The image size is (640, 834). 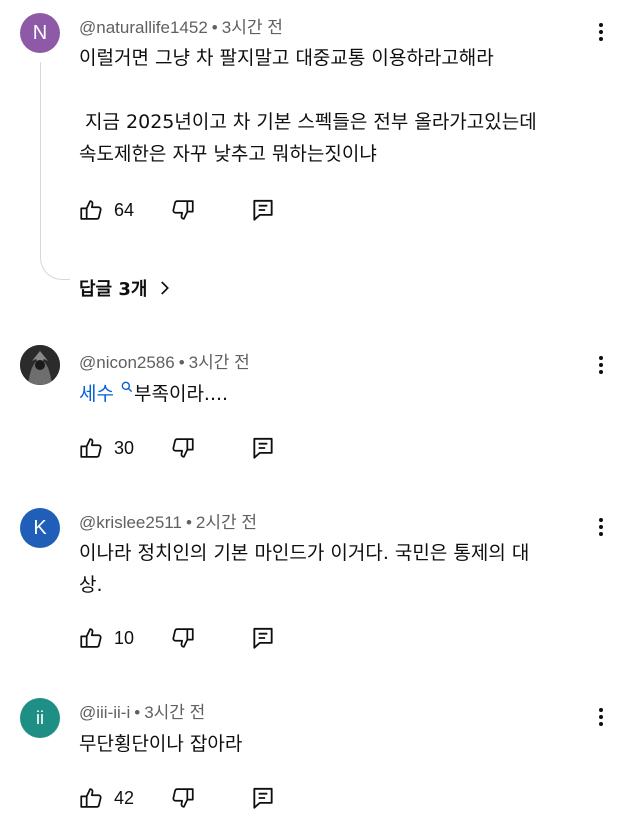 I want to click on comment-line: 이나라 정치인의 기본 마인드가 이거다. 국민은 통제의 대, so click(x=304, y=553).